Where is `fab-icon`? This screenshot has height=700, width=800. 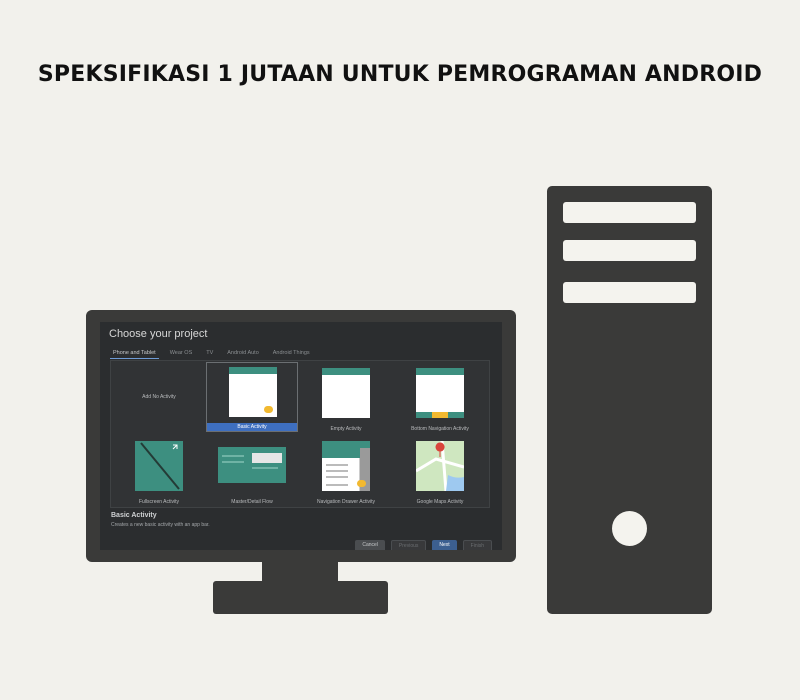
fab-icon is located at coordinates (268, 409).